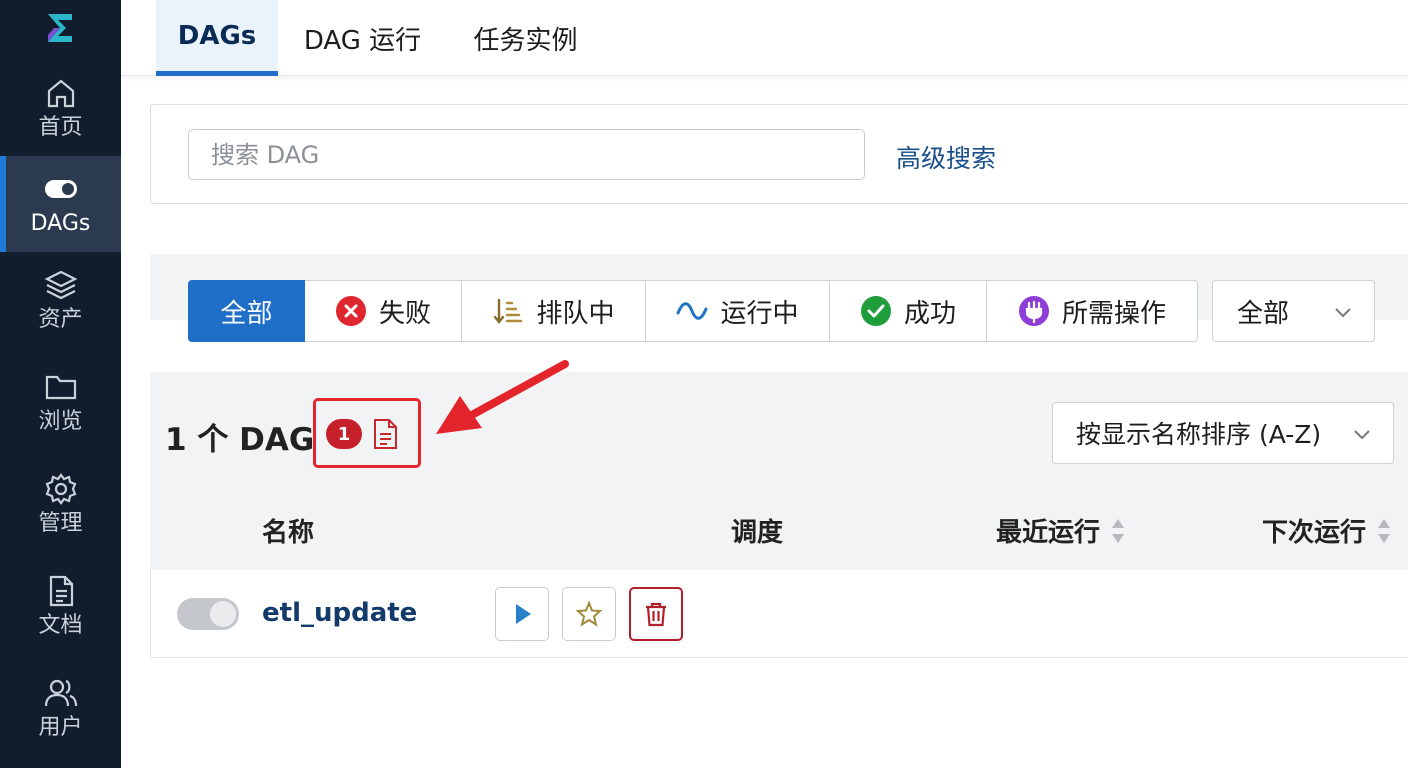  What do you see at coordinates (60, 223) in the screenshot?
I see `sidebar-item-label: DAGs` at bounding box center [60, 223].